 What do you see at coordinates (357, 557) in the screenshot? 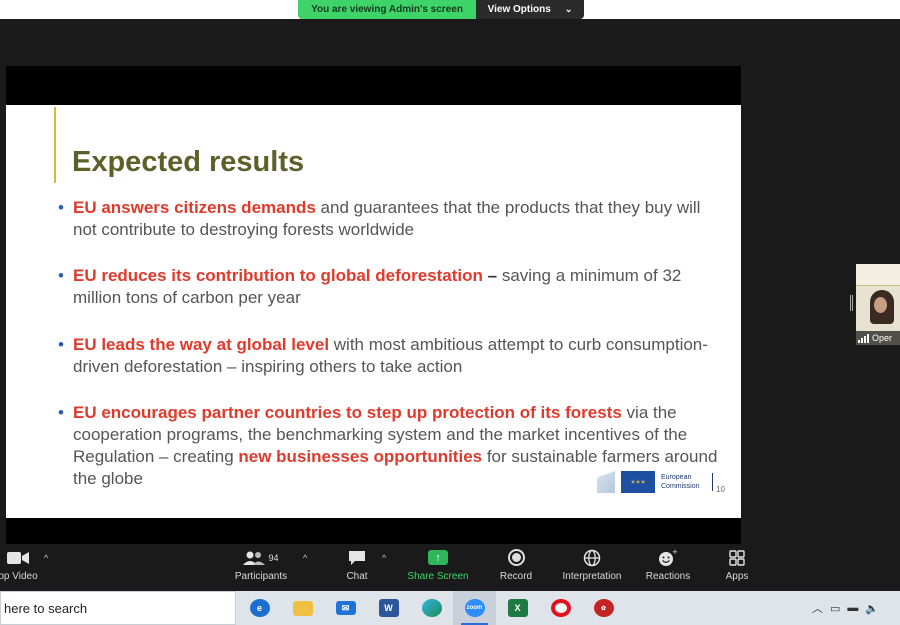
I see `chat-icon` at bounding box center [357, 557].